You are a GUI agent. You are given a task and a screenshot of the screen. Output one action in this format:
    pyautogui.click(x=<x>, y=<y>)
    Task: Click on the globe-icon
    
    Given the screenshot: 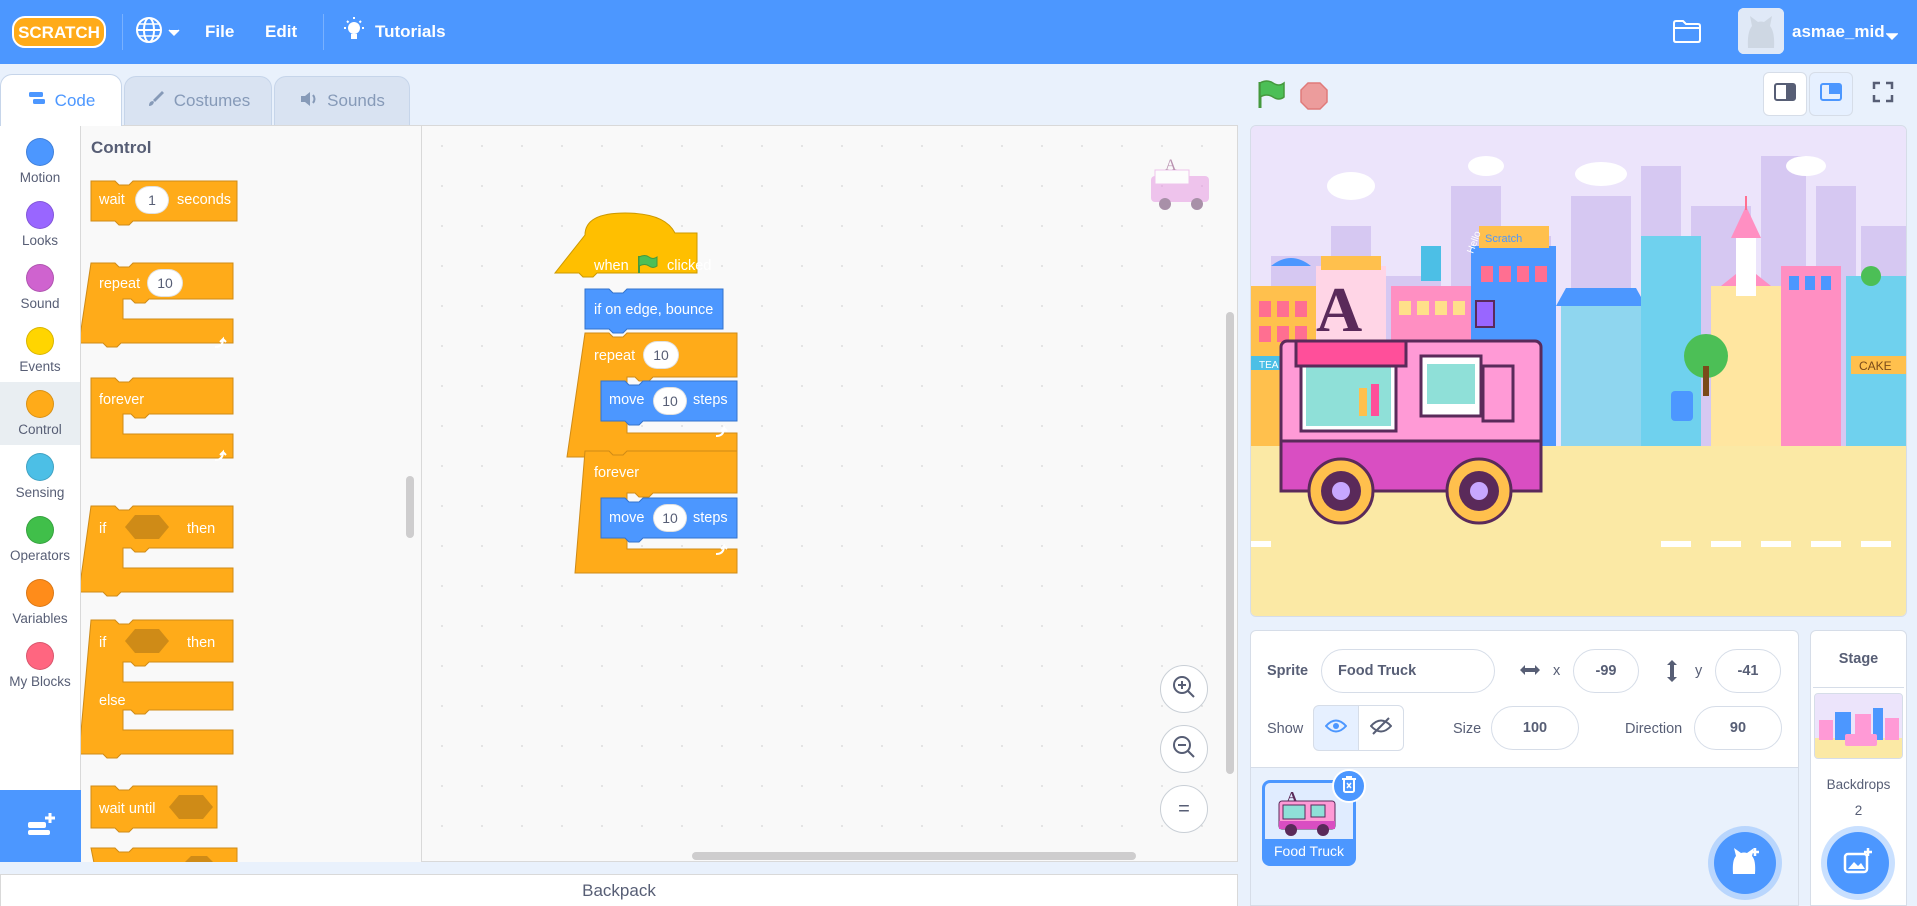 What is the action you would take?
    pyautogui.click(x=149, y=32)
    